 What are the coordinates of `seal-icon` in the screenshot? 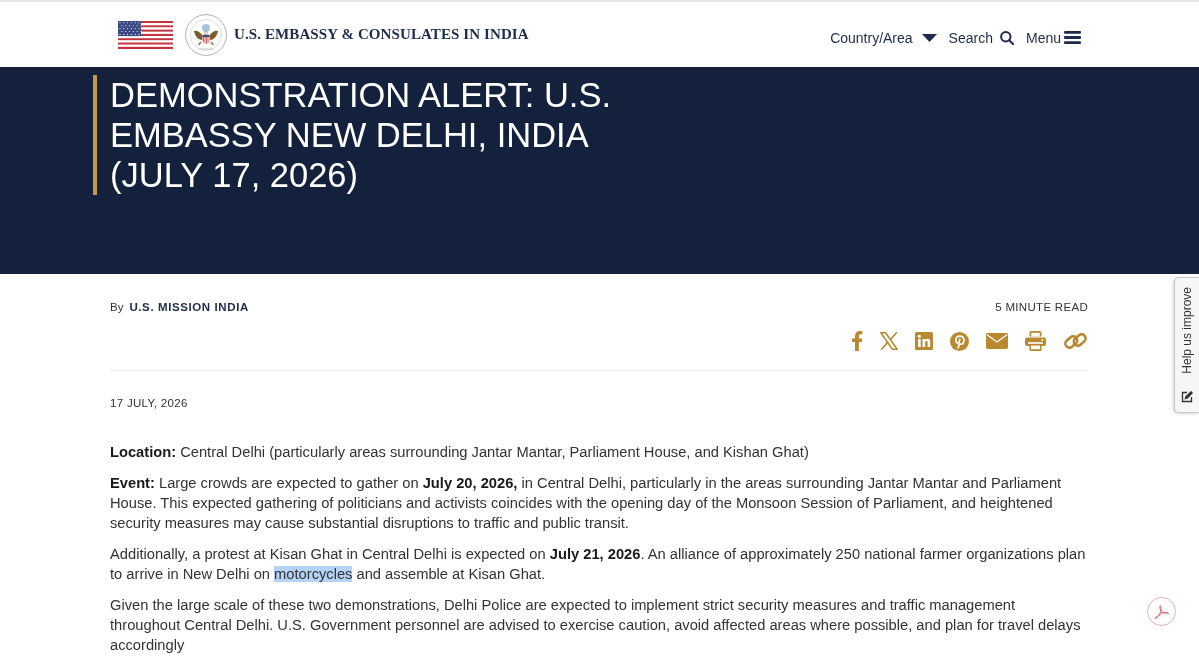 It's located at (206, 34).